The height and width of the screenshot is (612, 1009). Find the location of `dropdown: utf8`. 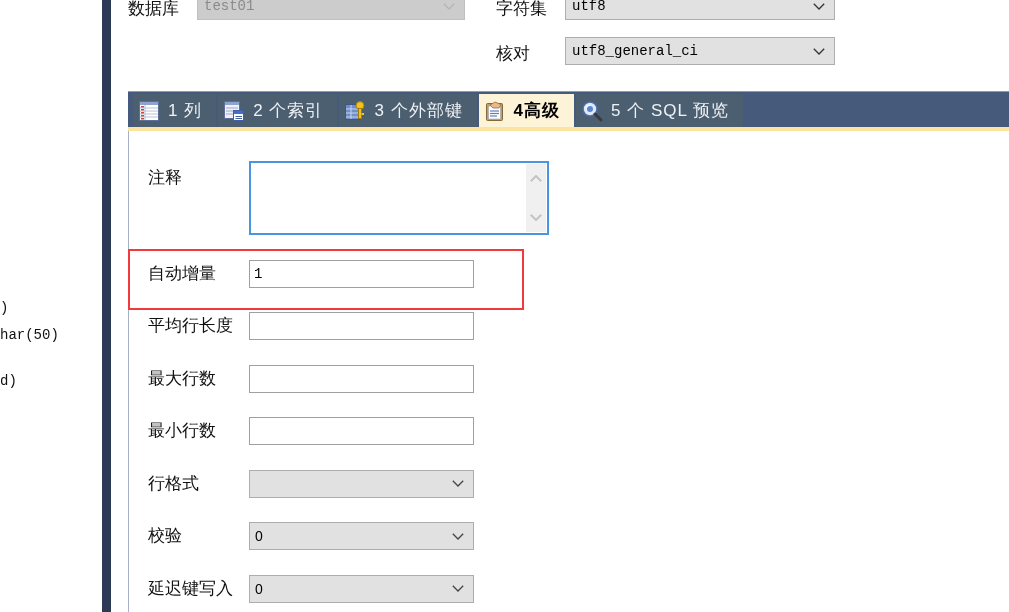

dropdown: utf8 is located at coordinates (700, 10).